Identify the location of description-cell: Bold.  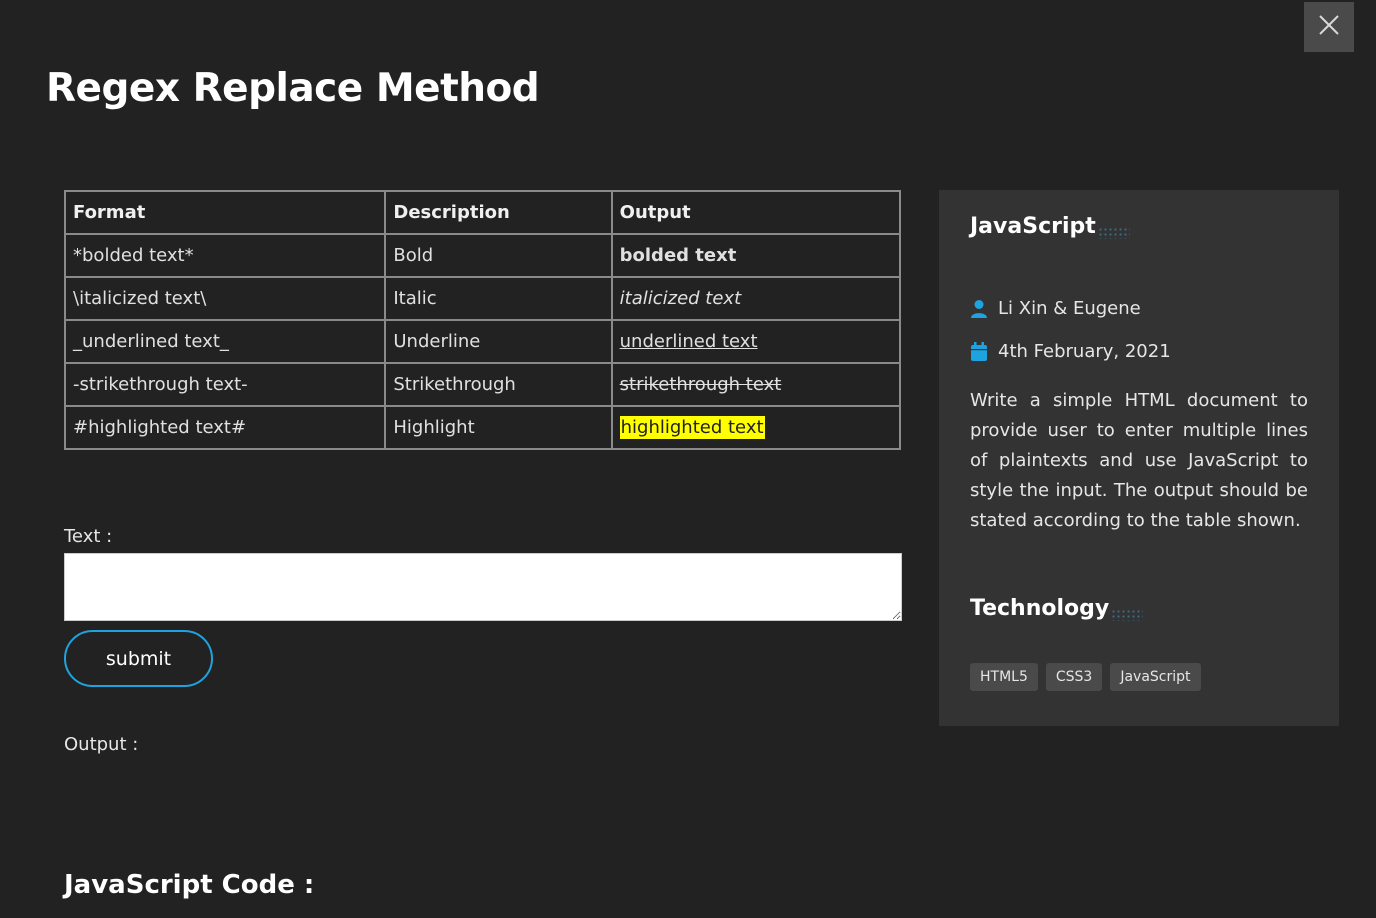
(498, 255).